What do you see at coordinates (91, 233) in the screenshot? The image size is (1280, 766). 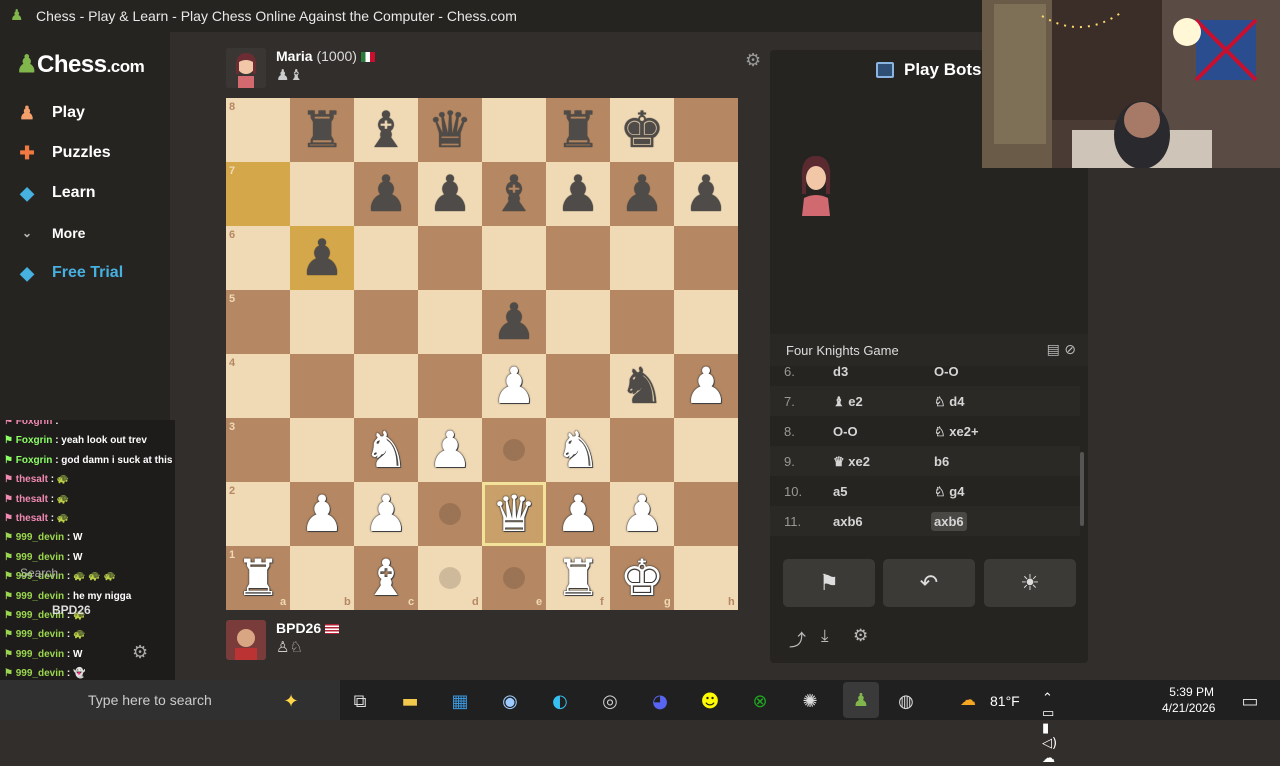 I see `sidebar-item-more: ⌄ More` at bounding box center [91, 233].